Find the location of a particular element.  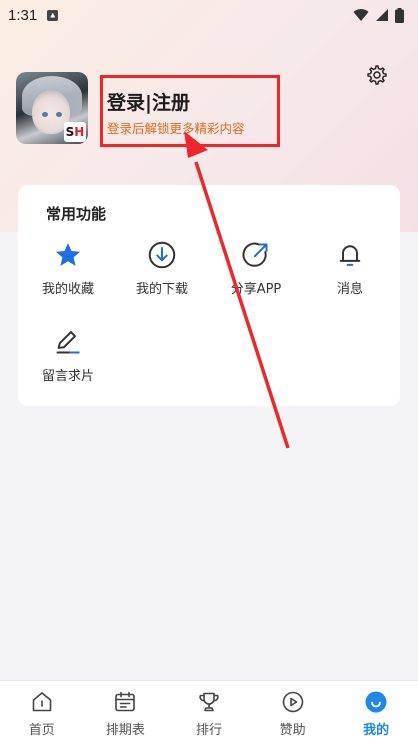

login-register-highlight: 登录|注册 登录后解锁更多精彩内容 is located at coordinates (190, 111).